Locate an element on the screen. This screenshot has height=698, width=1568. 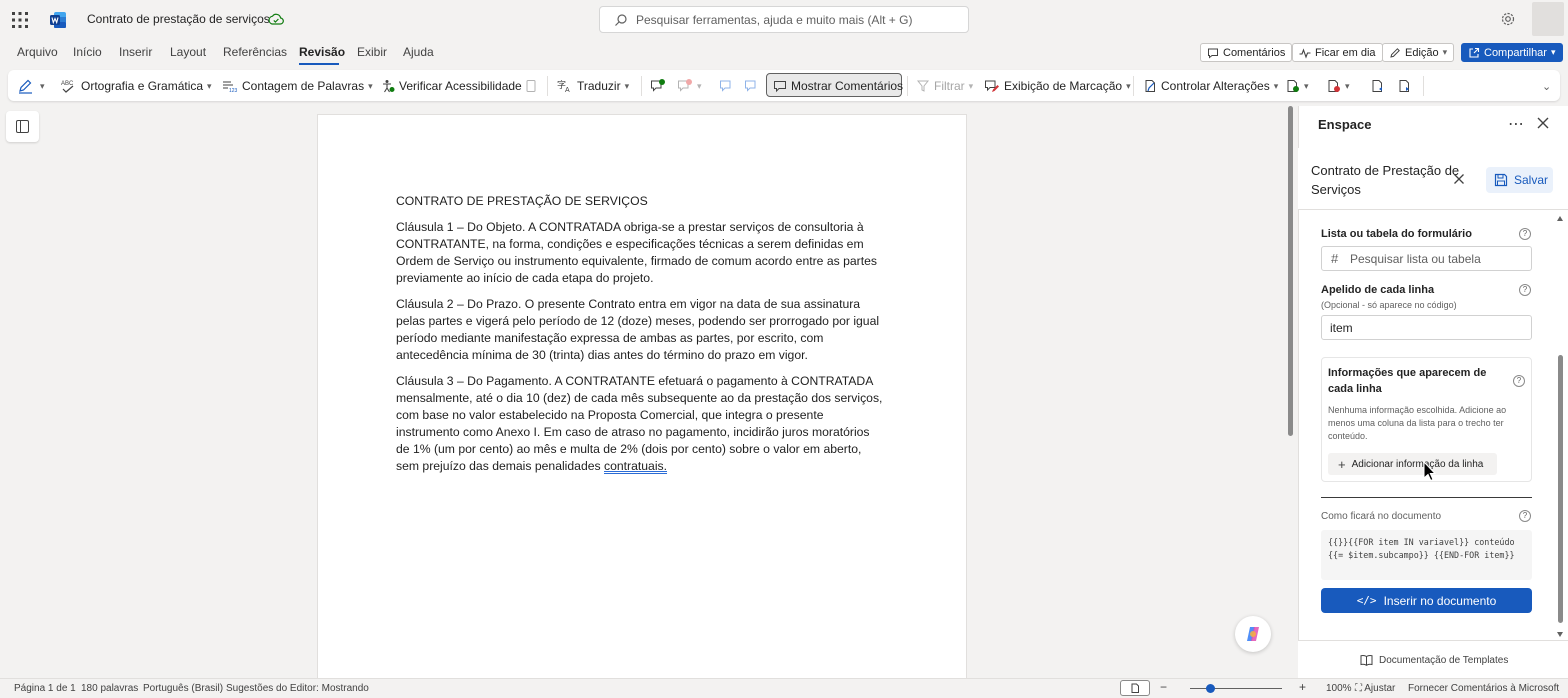
editing-mode-label: Edição is located at coordinates (1422, 52).